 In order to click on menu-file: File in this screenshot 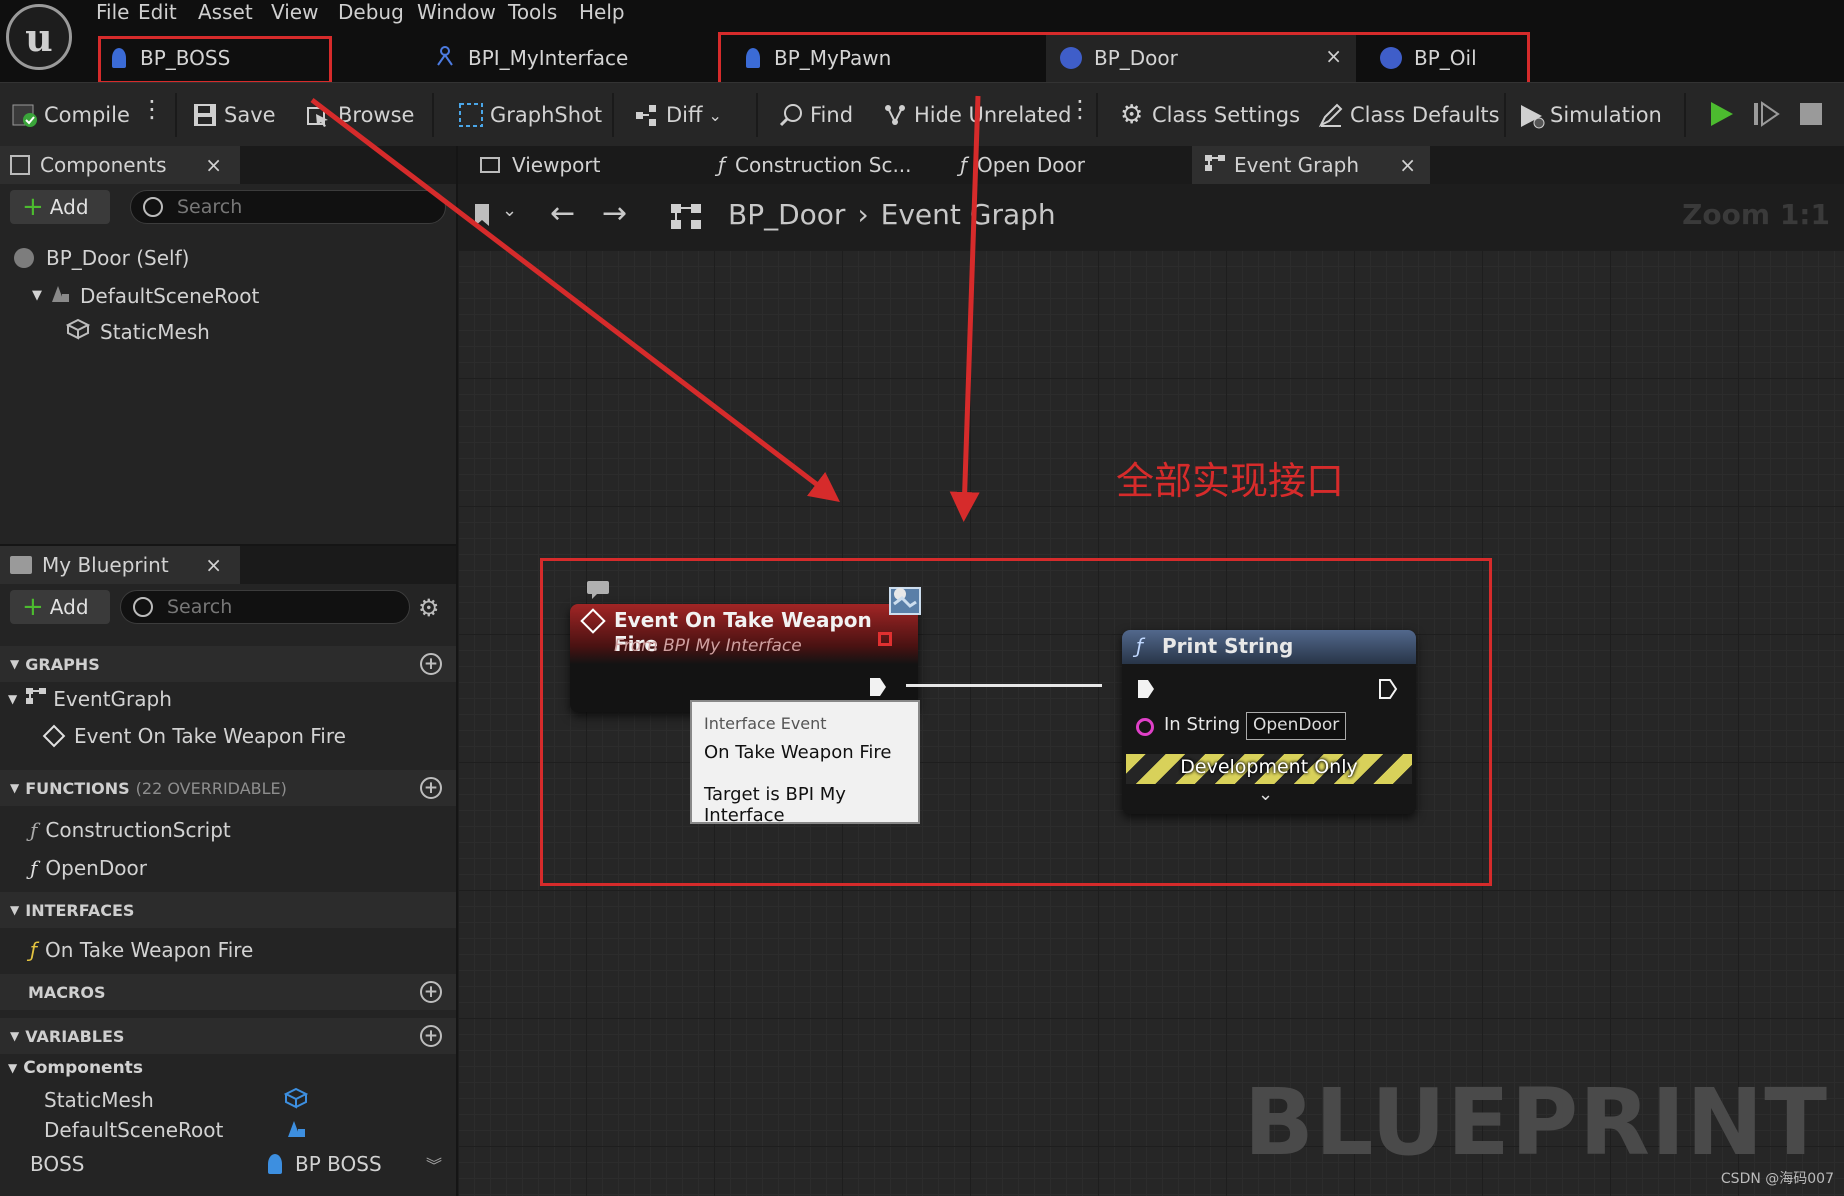, I will do `click(112, 12)`.